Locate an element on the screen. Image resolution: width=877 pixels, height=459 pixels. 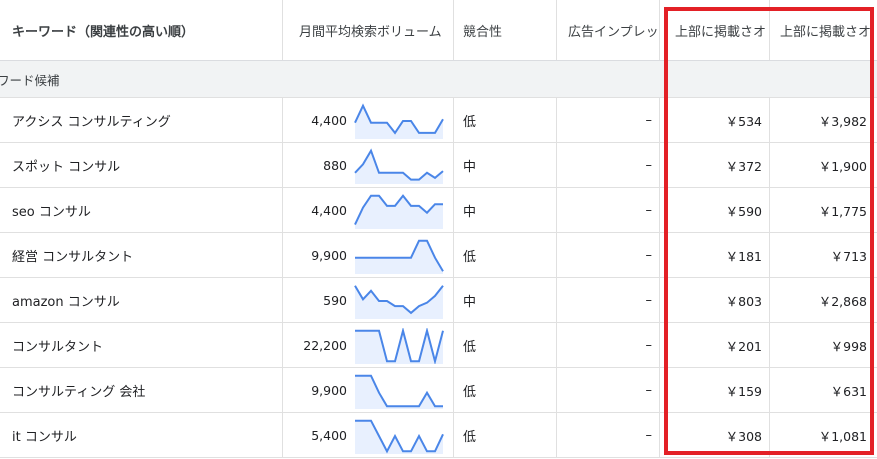
top-bid-low-cell: ￥803 is located at coordinates (743, 301).